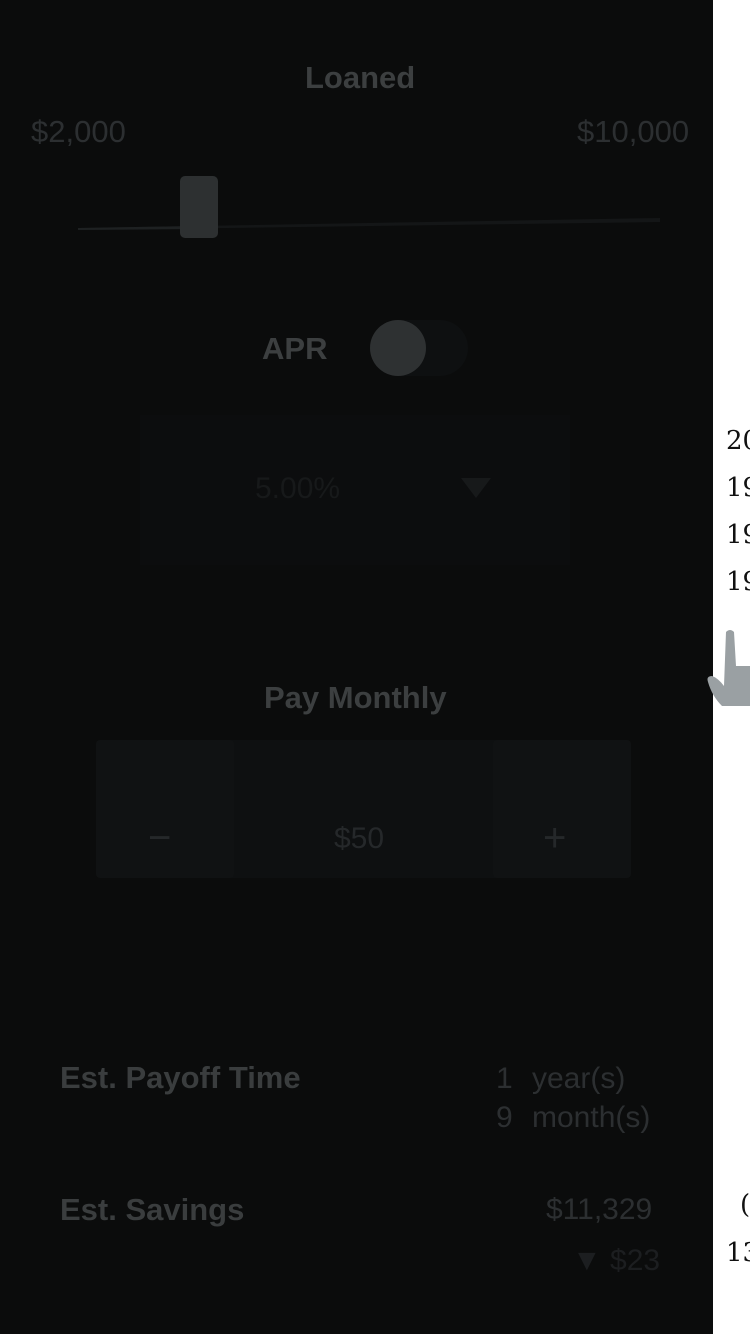  What do you see at coordinates (360, 77) in the screenshot?
I see `loaned-title: Loaned` at bounding box center [360, 77].